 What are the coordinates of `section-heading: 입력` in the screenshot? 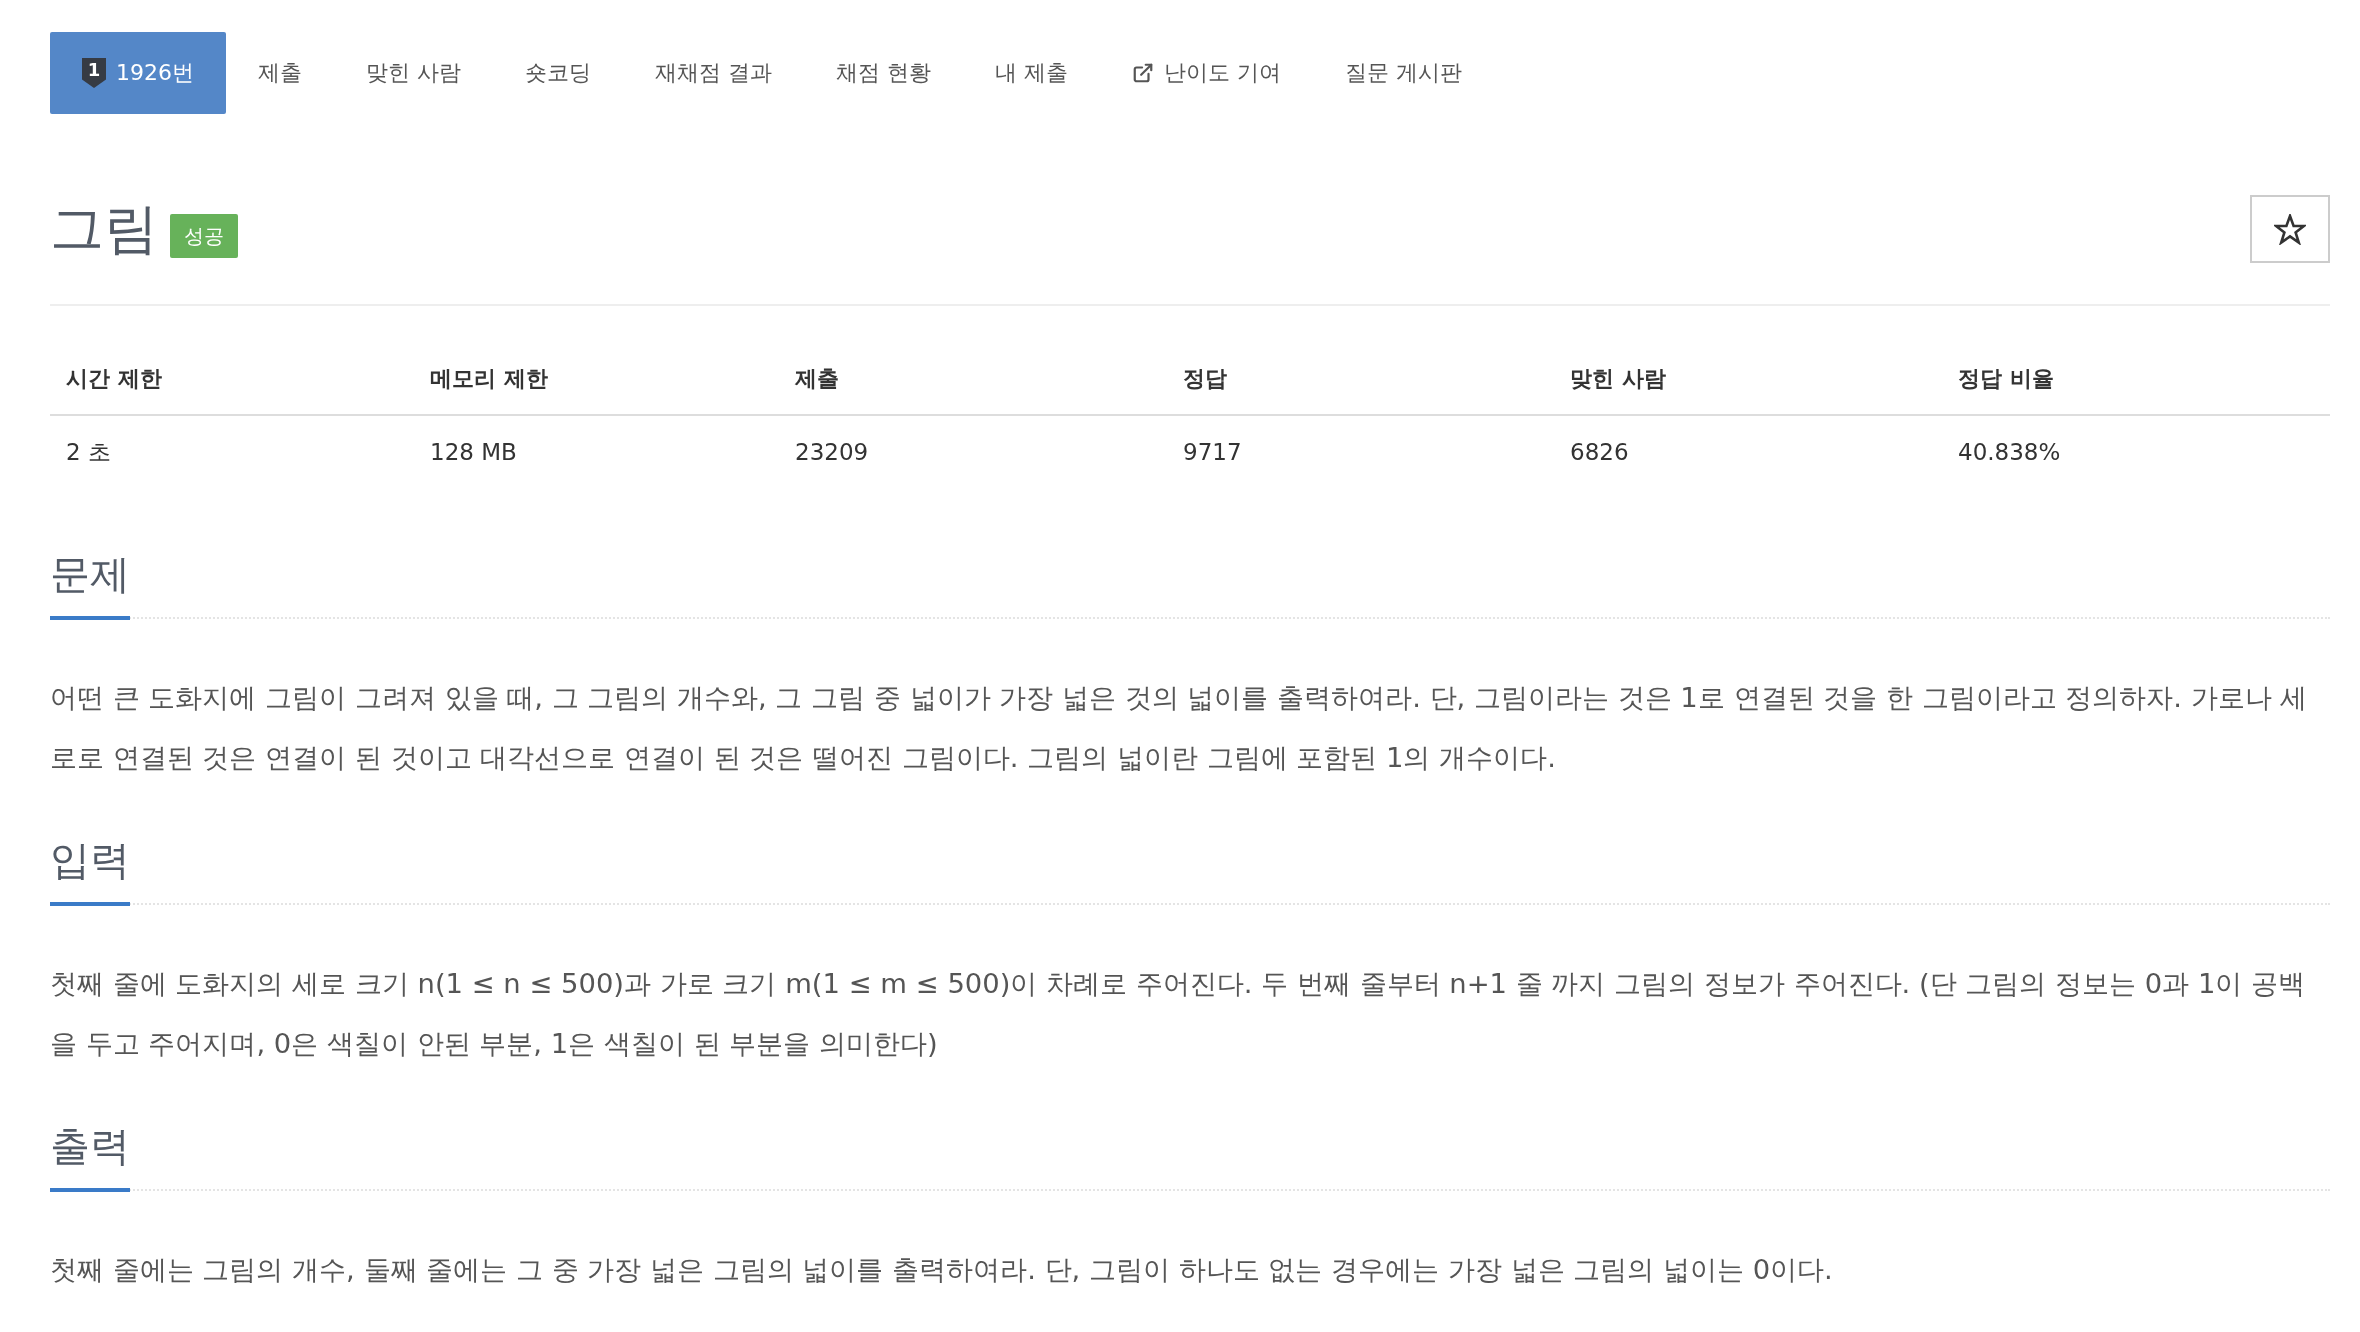 It's located at (90, 871).